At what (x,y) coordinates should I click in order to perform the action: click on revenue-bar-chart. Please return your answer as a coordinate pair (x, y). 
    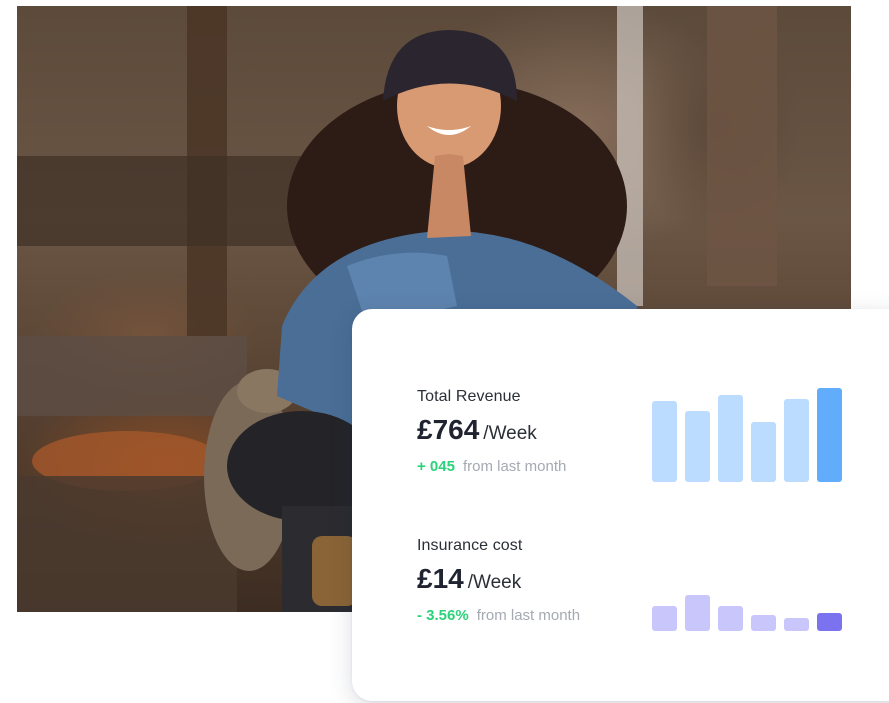
    Looking at the image, I should click on (747, 433).